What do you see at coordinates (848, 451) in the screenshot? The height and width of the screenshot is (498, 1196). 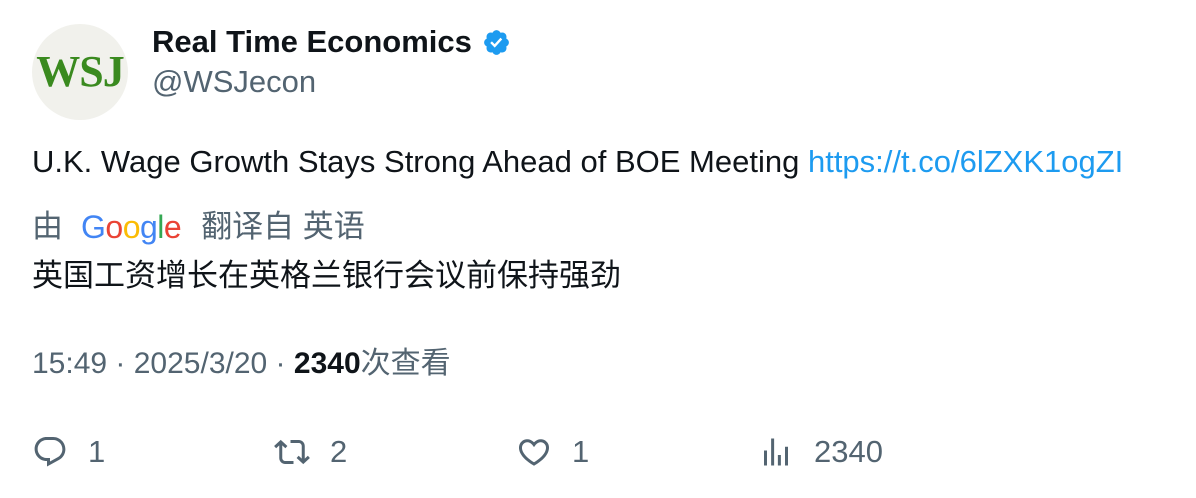 I see `views-count: 2340` at bounding box center [848, 451].